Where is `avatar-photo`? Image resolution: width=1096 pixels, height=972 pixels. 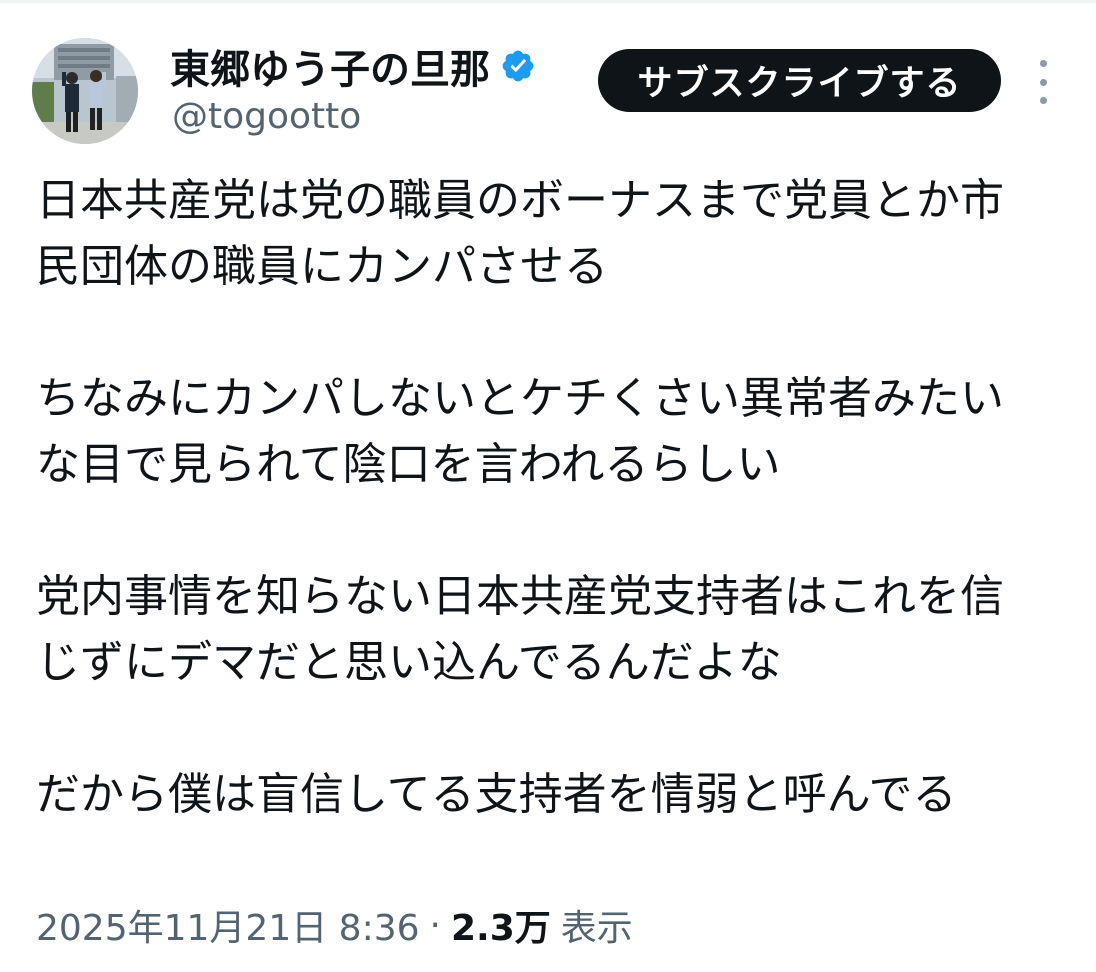
avatar-photo is located at coordinates (85, 91).